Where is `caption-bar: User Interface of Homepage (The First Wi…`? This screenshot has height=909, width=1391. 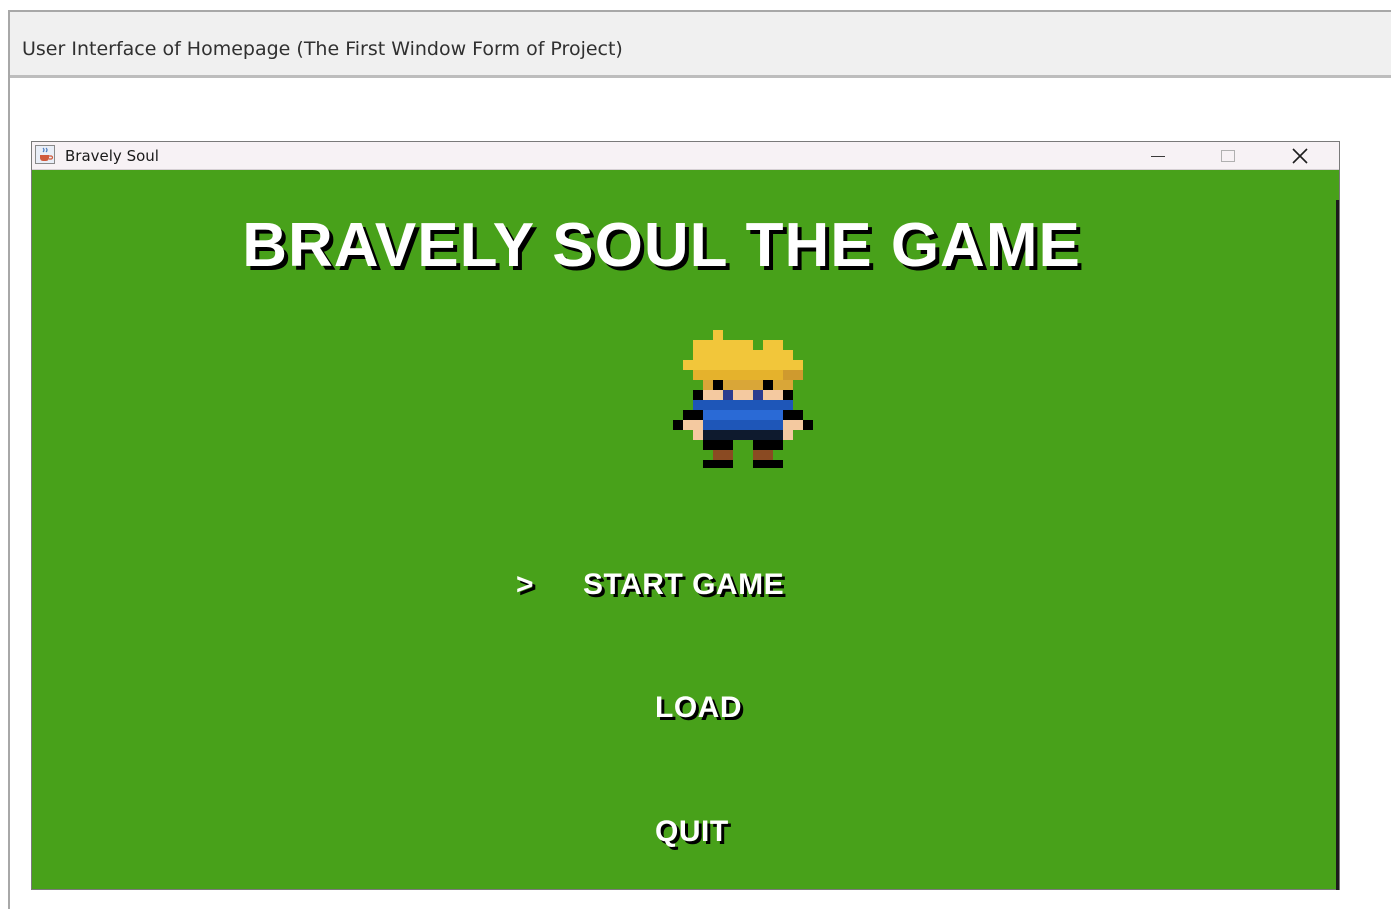
caption-bar: User Interface of Homepage (The First Wi… is located at coordinates (700, 45).